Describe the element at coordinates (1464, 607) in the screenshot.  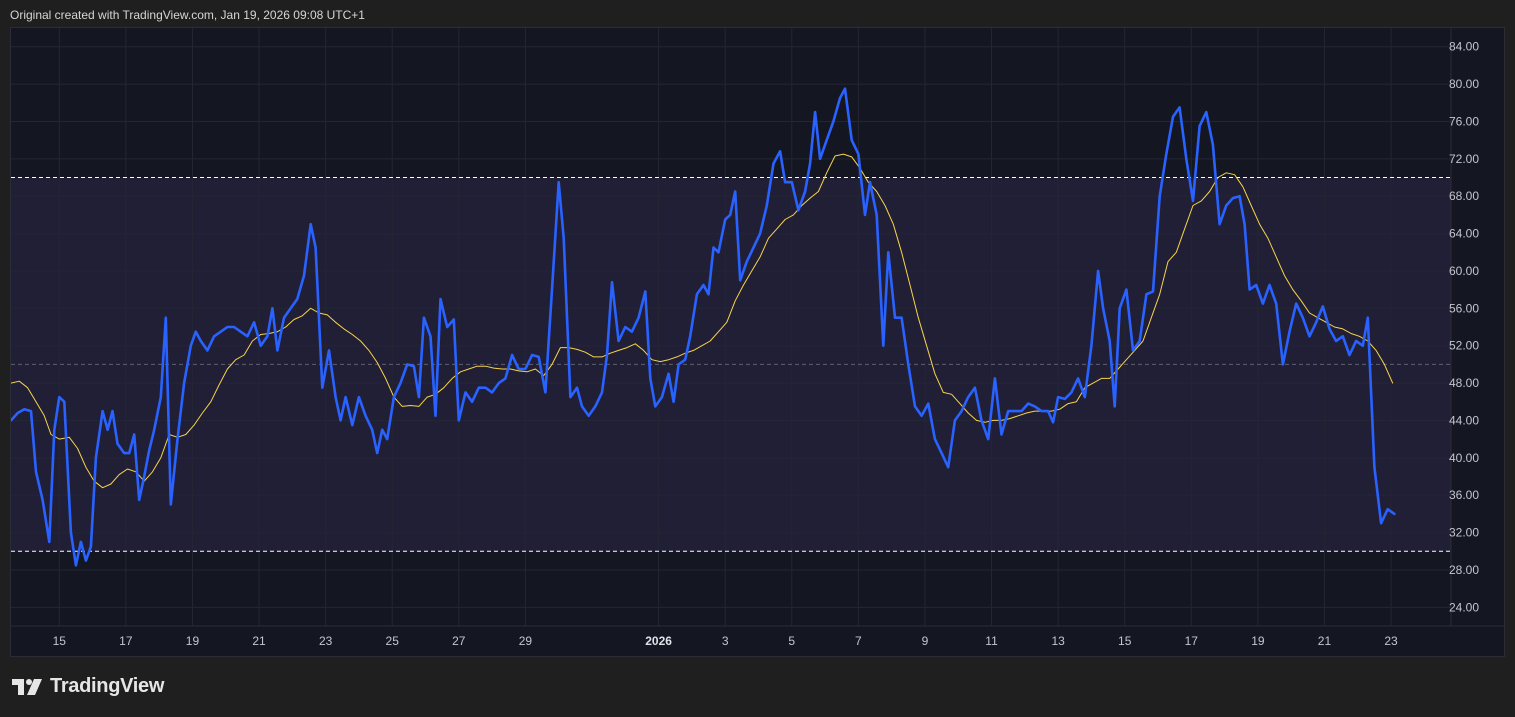
I see `y-tick-label: 24.00` at that location.